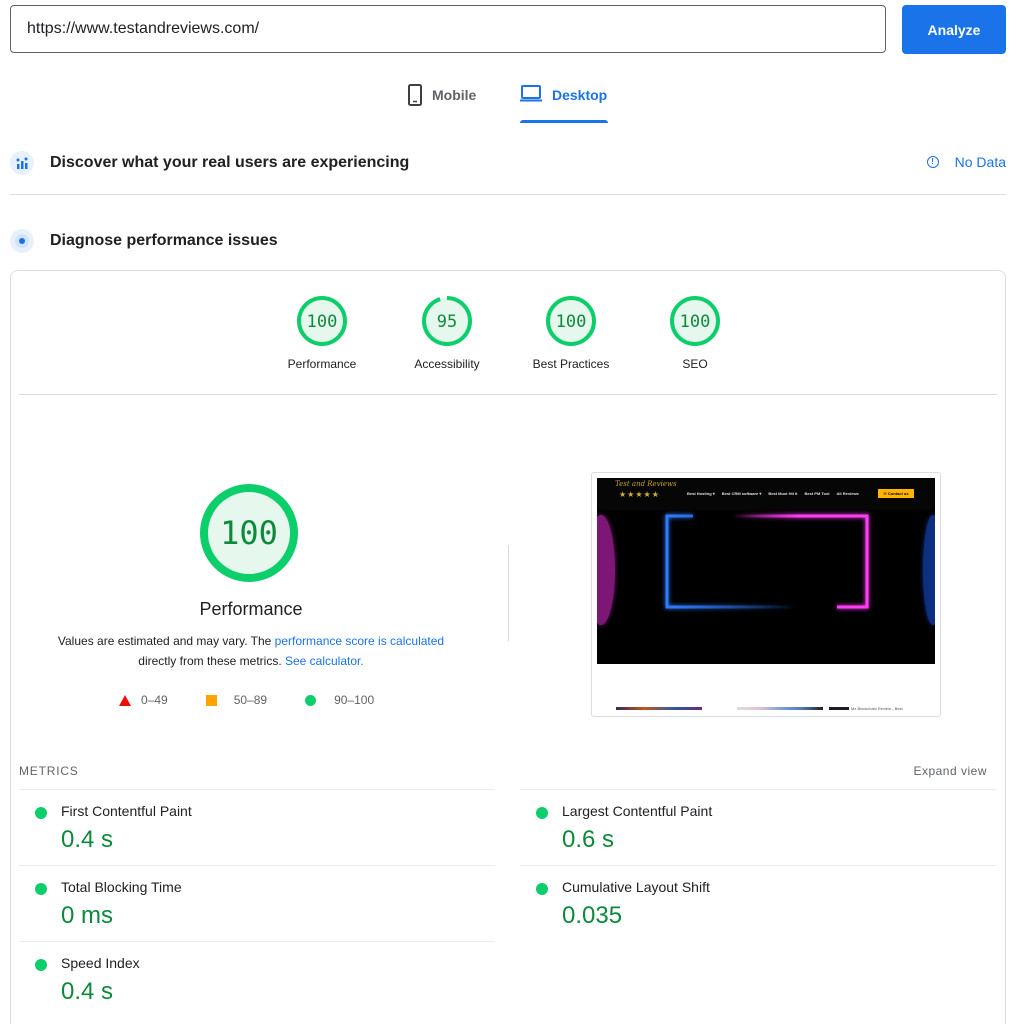 Image resolution: width=1012 pixels, height=1024 pixels. What do you see at coordinates (448, 29) in the screenshot?
I see `url-input` at bounding box center [448, 29].